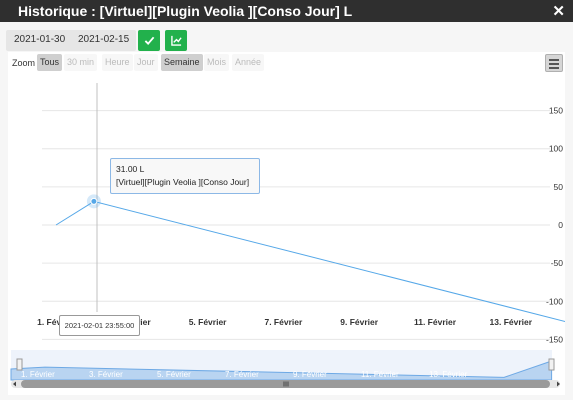 This screenshot has width=573, height=400. I want to click on check-icon, so click(149, 41).